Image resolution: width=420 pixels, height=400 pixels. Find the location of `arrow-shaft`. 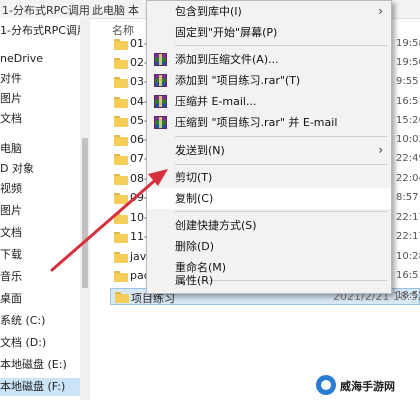

arrow-shaft is located at coordinates (106, 223).